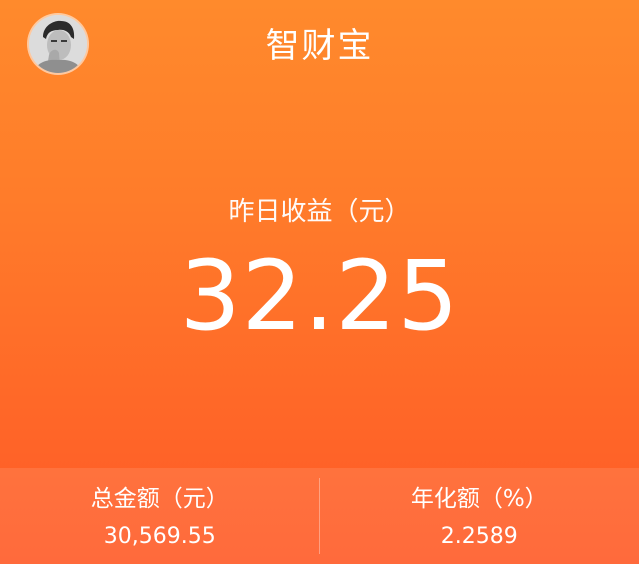 The width and height of the screenshot is (639, 564). I want to click on app-title: 智财宝, so click(319, 46).